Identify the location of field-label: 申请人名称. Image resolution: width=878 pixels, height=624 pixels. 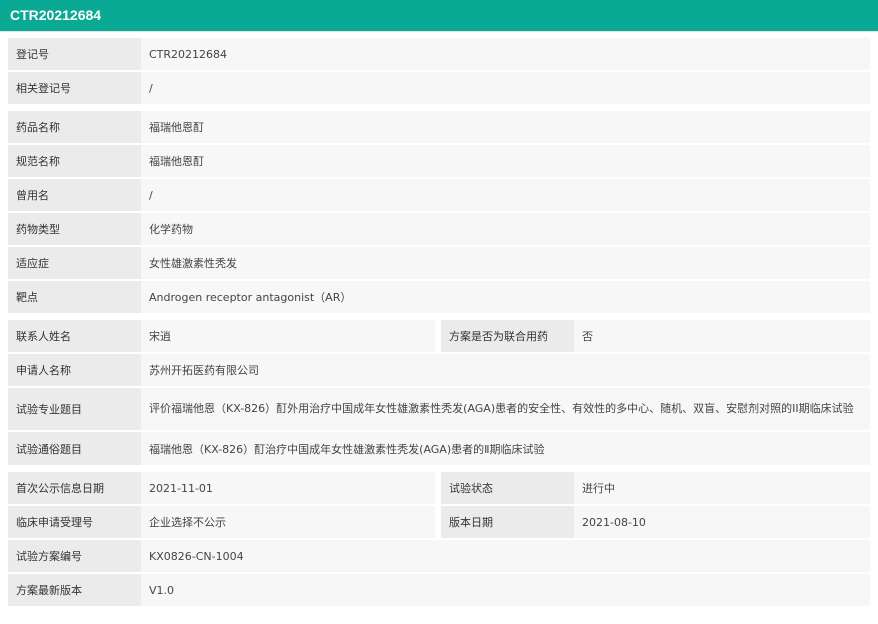
(74, 370).